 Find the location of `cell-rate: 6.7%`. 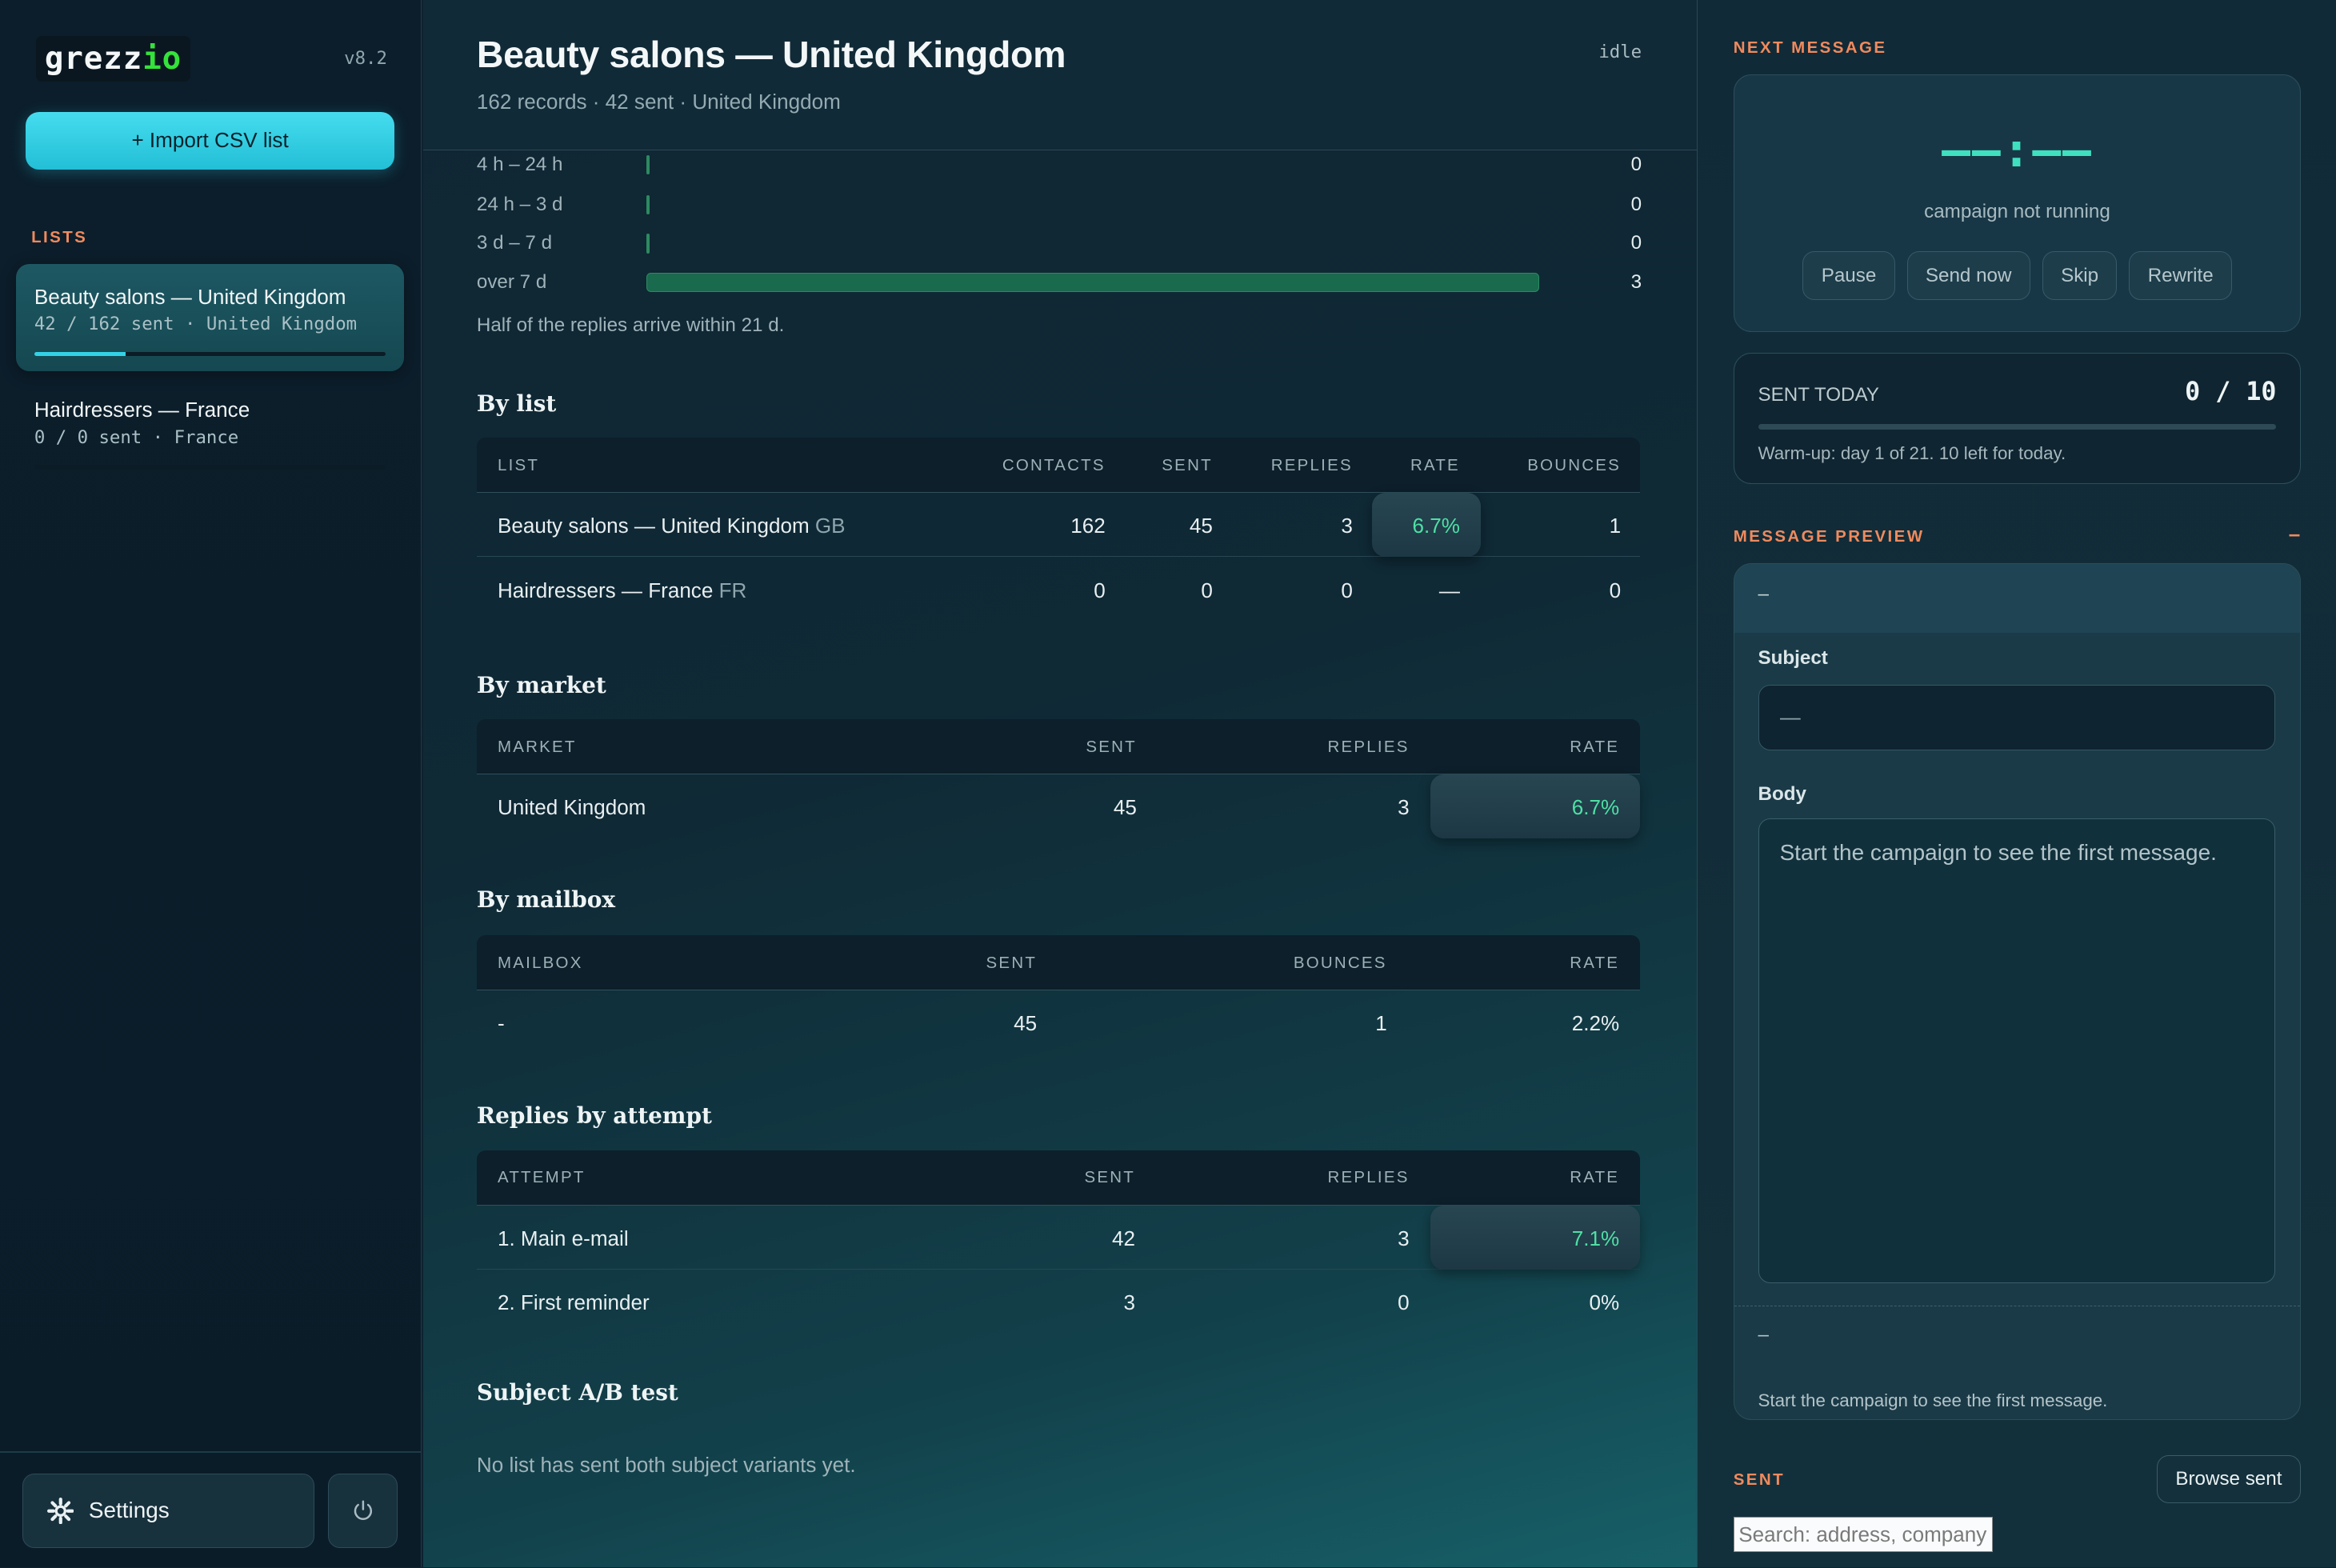

cell-rate: 6.7% is located at coordinates (1436, 526).